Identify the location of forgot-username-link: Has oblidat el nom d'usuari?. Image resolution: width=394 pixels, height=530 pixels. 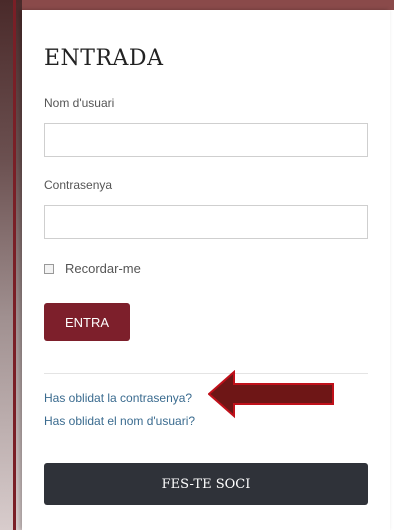
(119, 421).